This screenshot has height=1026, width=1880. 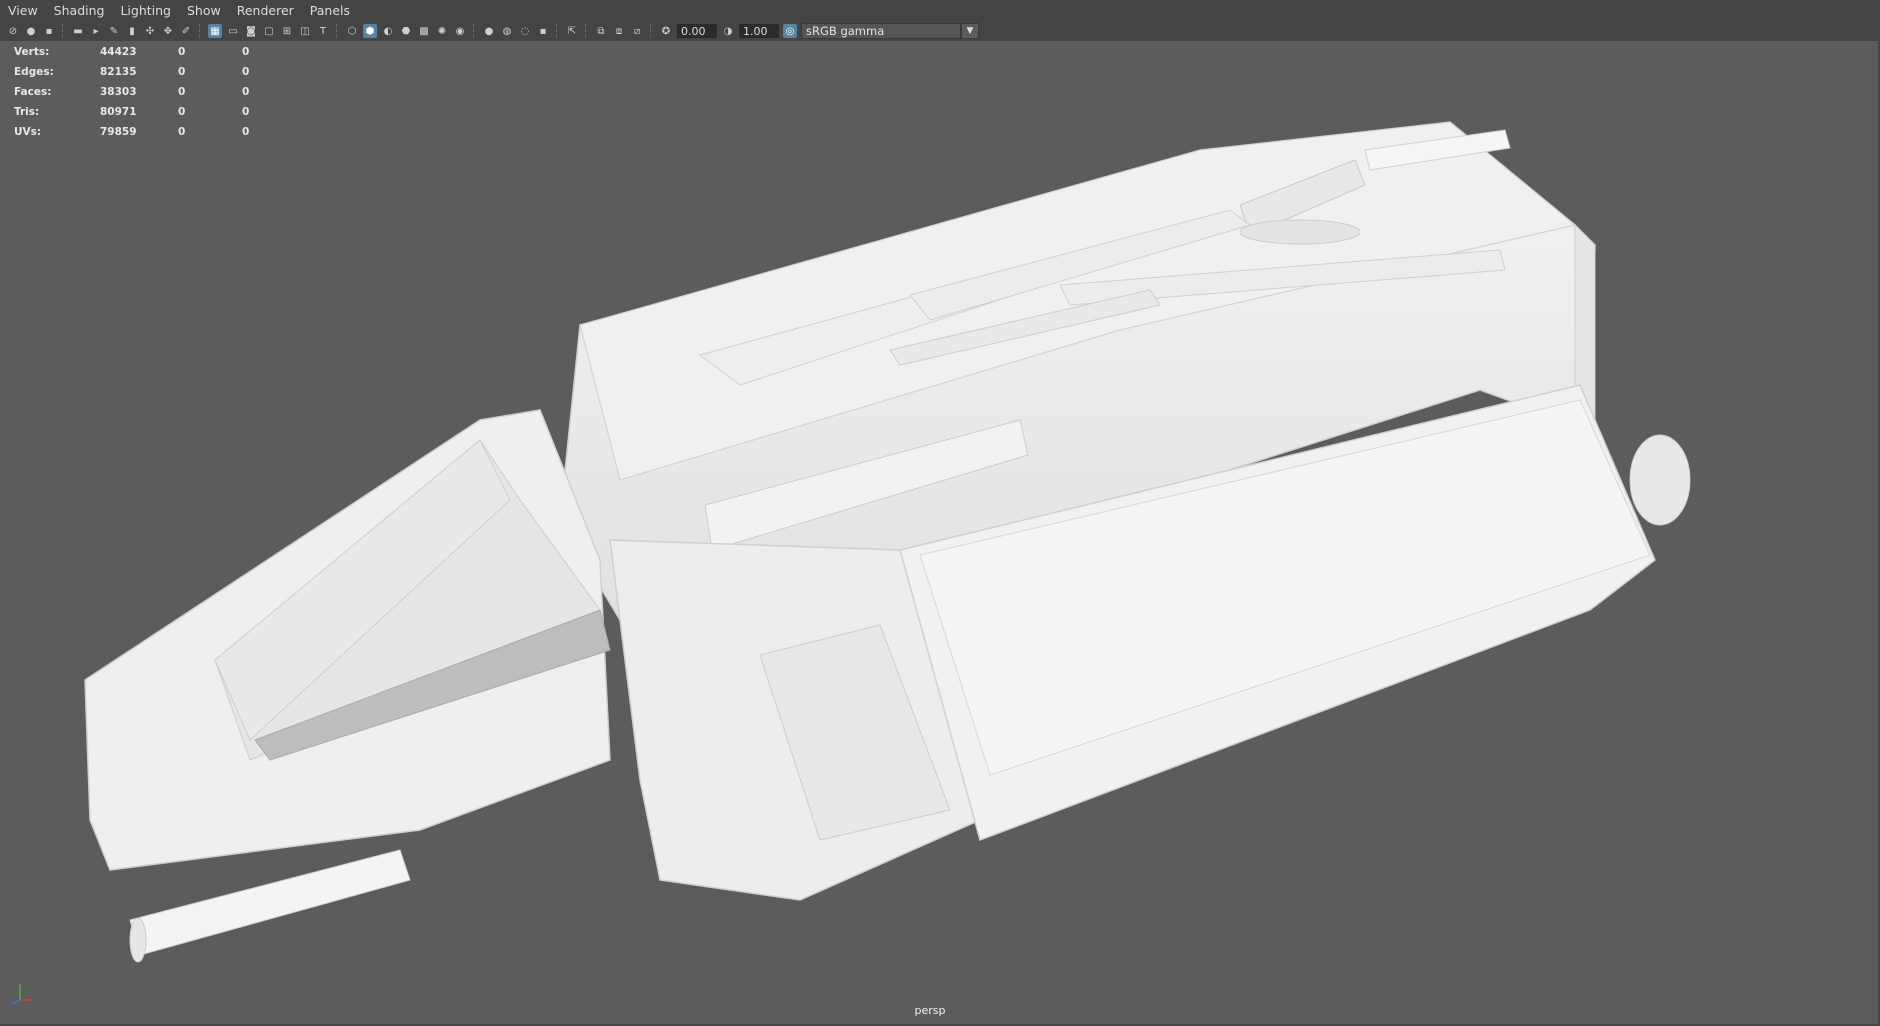 What do you see at coordinates (330, 10) in the screenshot?
I see `menu-panels: Panels` at bounding box center [330, 10].